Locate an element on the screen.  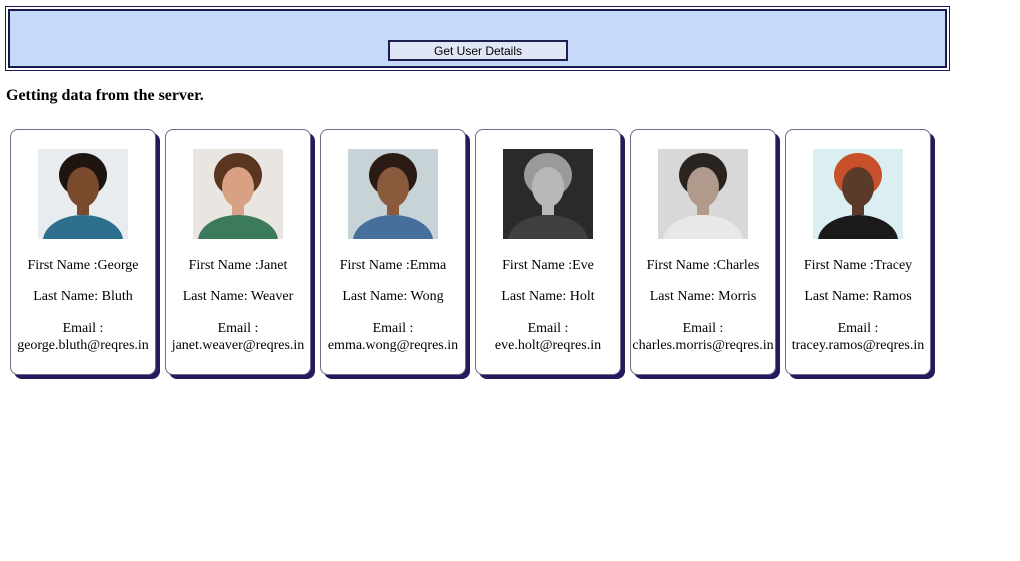
first-name: First Name :Charles is located at coordinates (703, 265).